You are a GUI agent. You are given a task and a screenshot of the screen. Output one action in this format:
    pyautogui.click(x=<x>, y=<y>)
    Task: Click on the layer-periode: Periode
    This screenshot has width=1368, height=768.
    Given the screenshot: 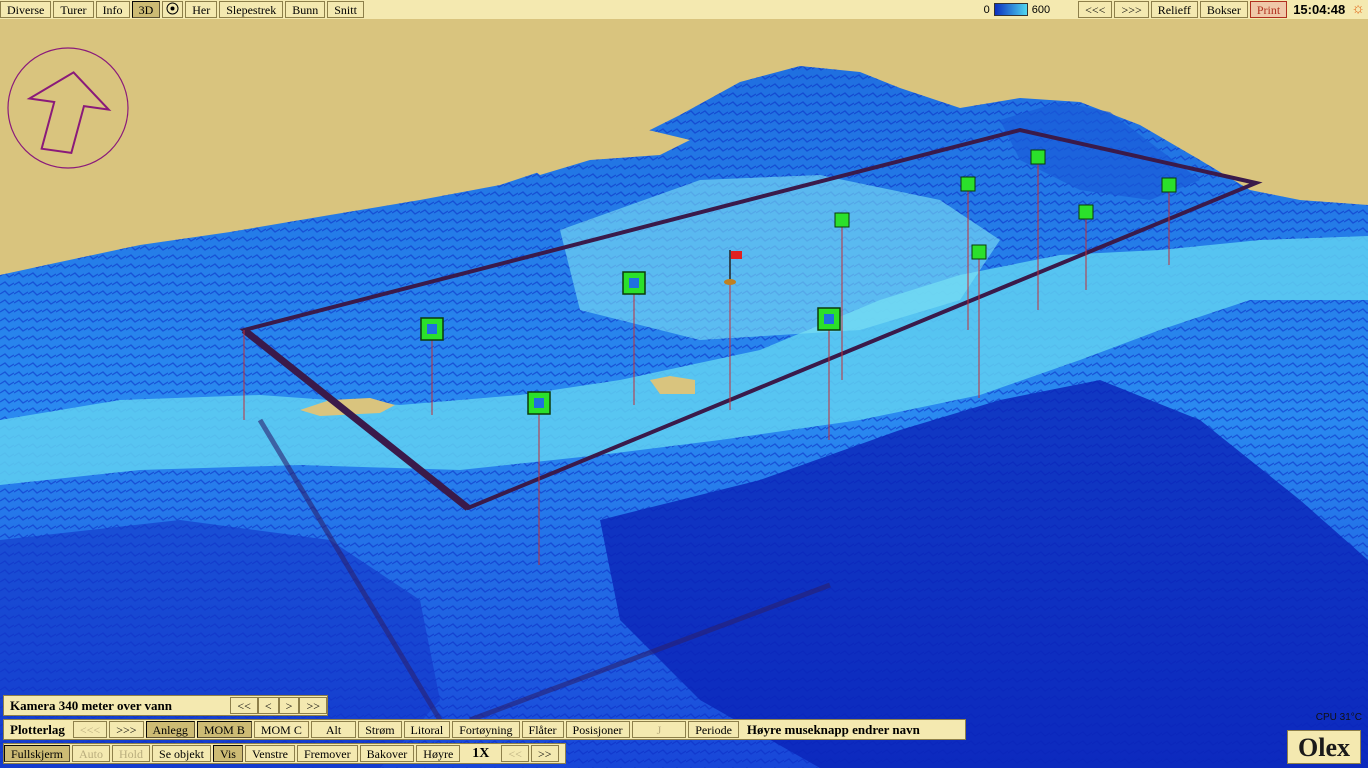 What is the action you would take?
    pyautogui.click(x=713, y=729)
    